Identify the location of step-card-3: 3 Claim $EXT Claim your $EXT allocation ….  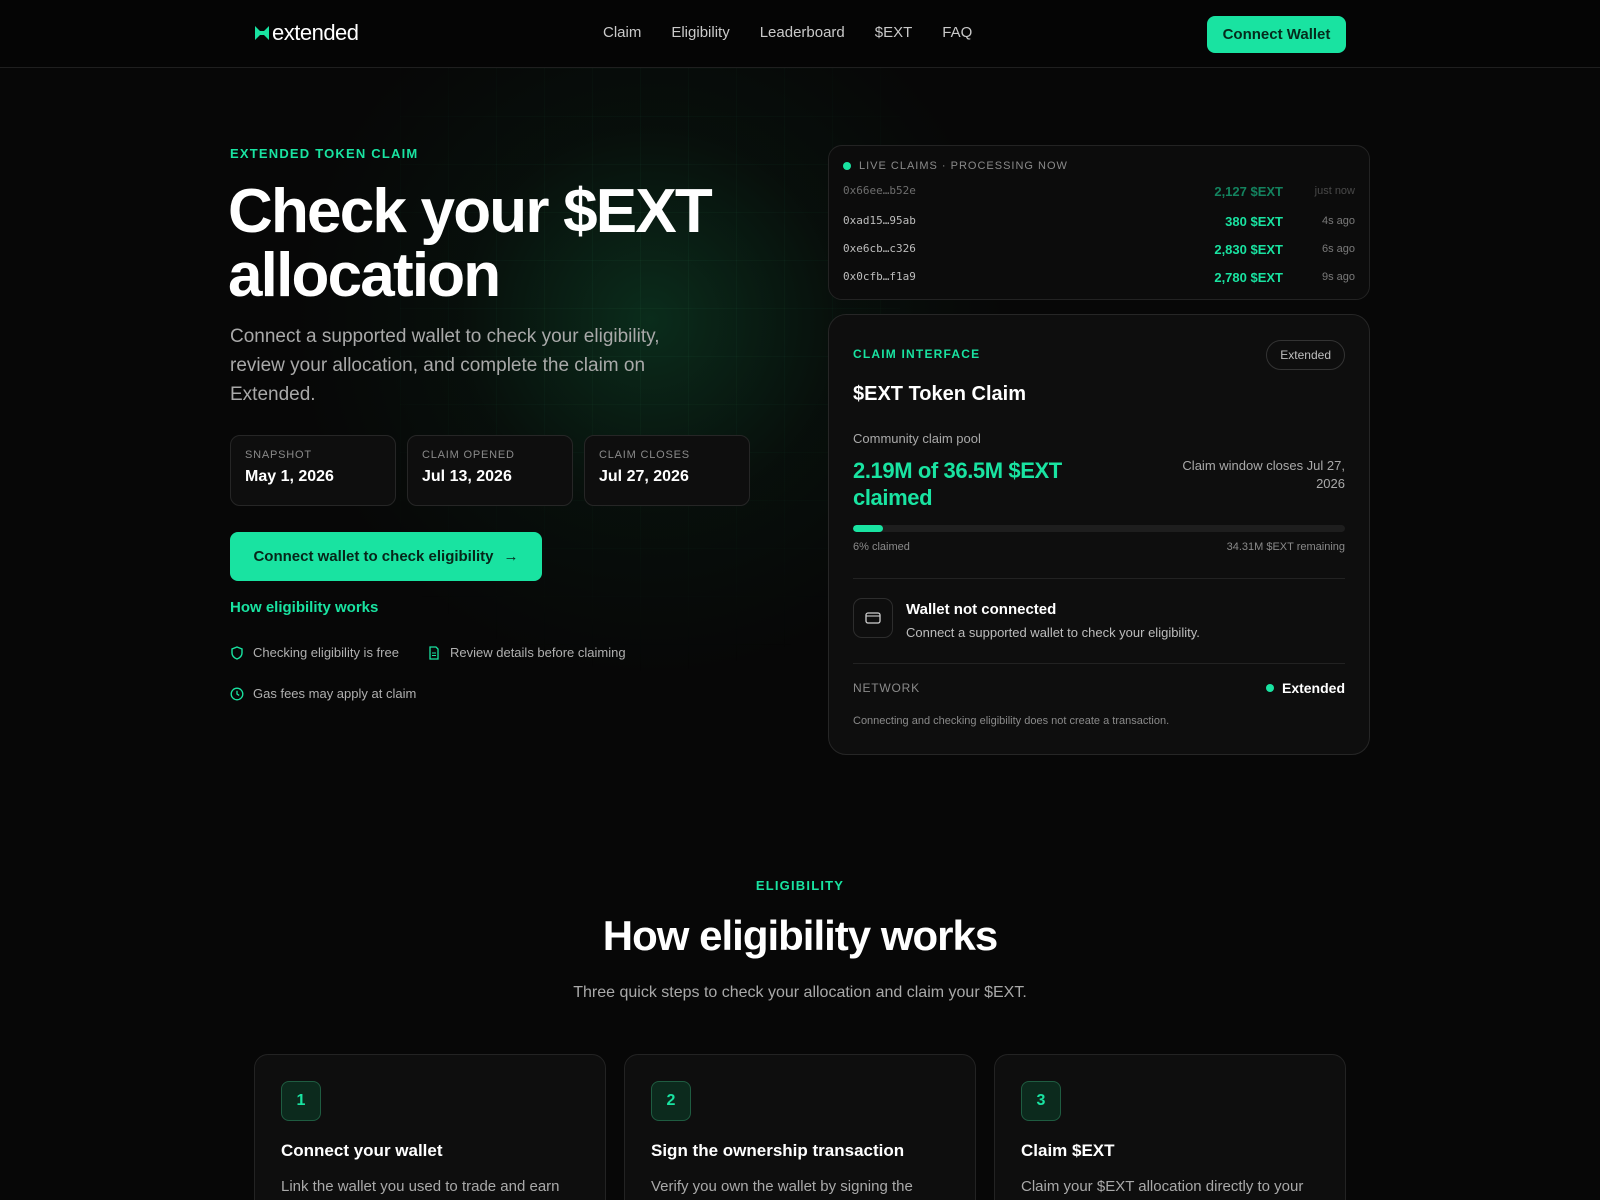
(1170, 1127).